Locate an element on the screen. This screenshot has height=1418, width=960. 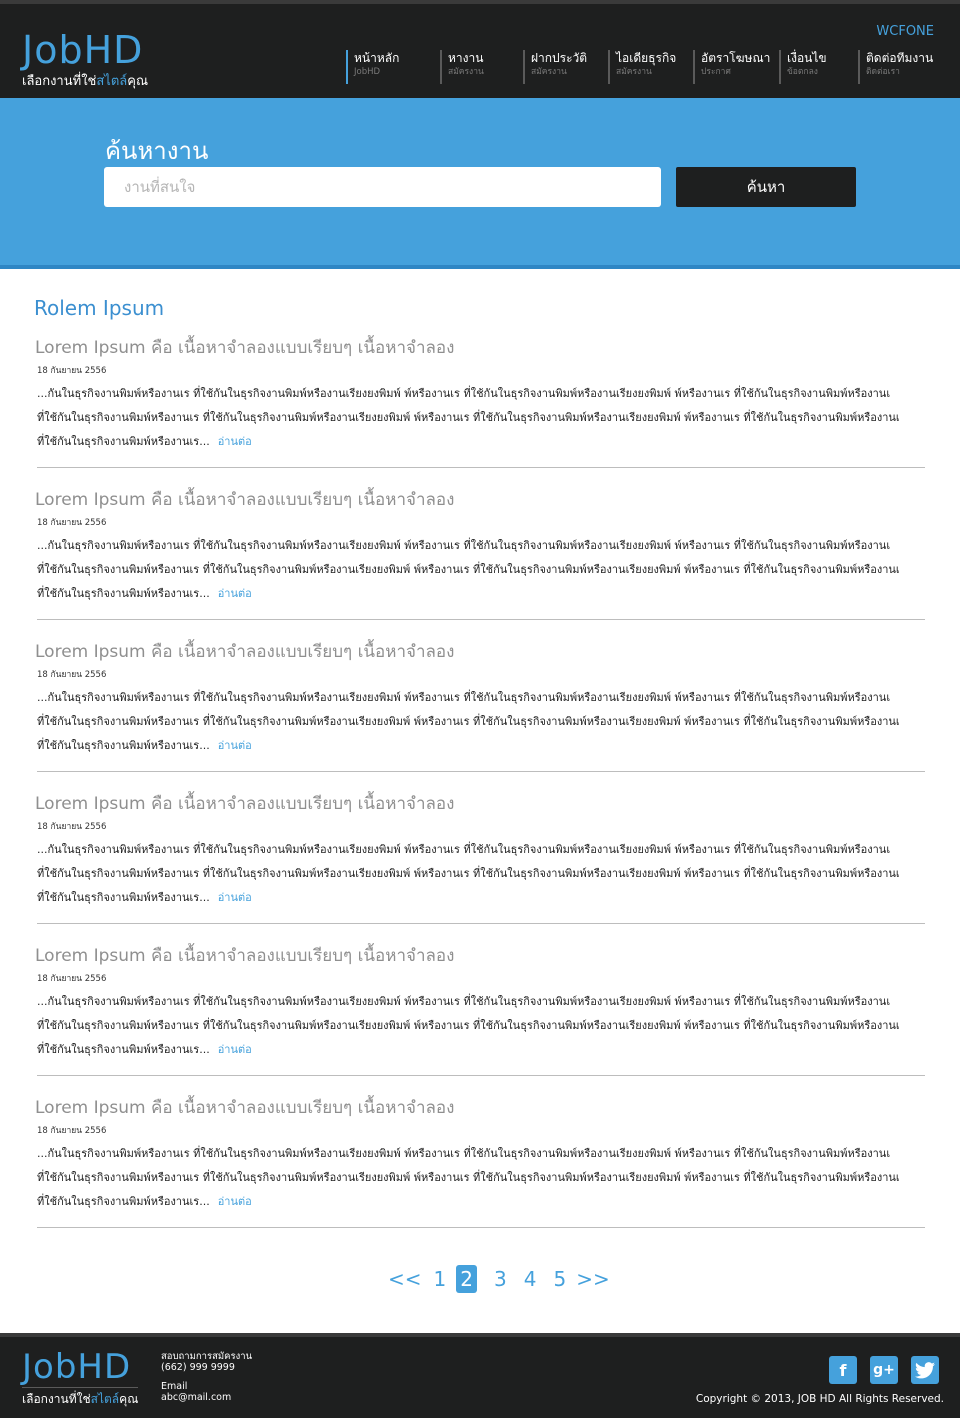
page-next: >> is located at coordinates (593, 1279).